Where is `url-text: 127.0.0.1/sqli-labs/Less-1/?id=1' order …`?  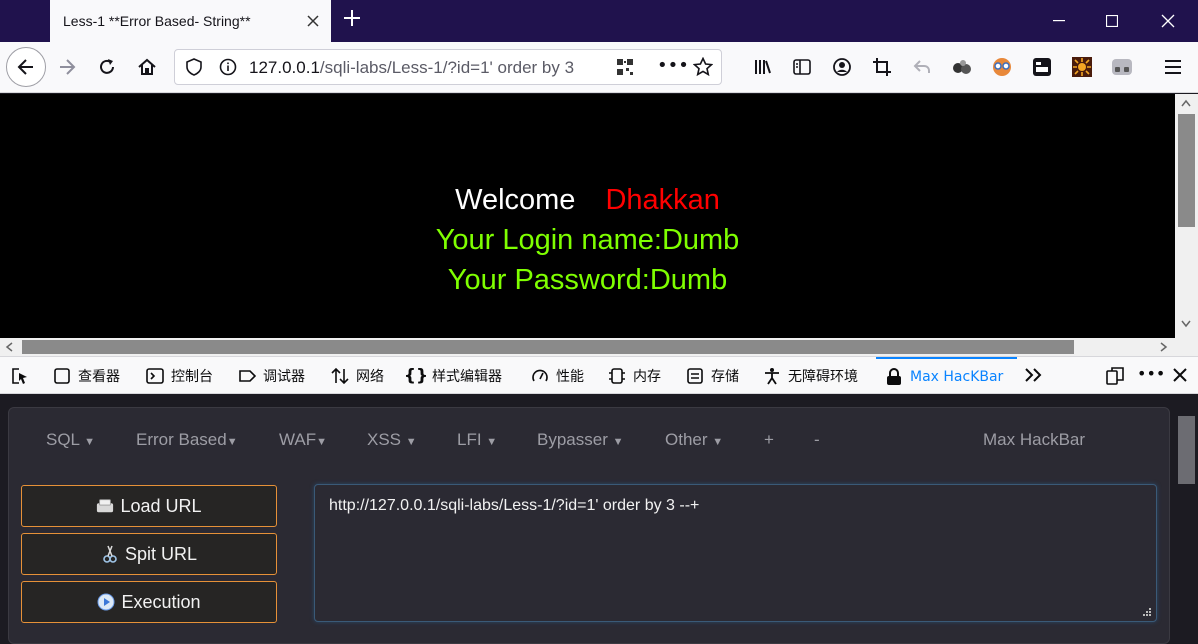 url-text: 127.0.0.1/sqli-labs/Less-1/?id=1' order … is located at coordinates (427, 68).